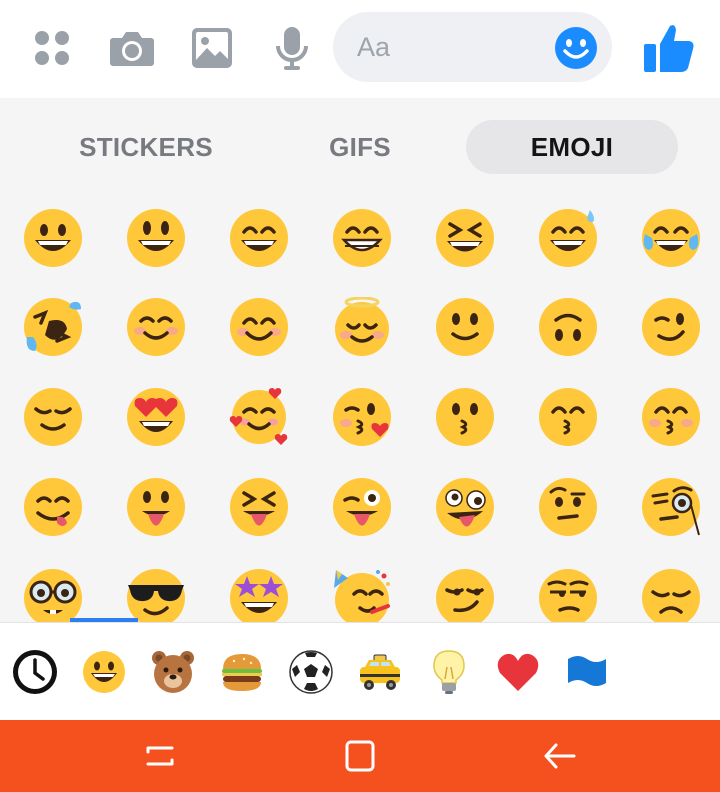  Describe the element at coordinates (568, 238) in the screenshot. I see `emoji-grinning-sweat` at that location.